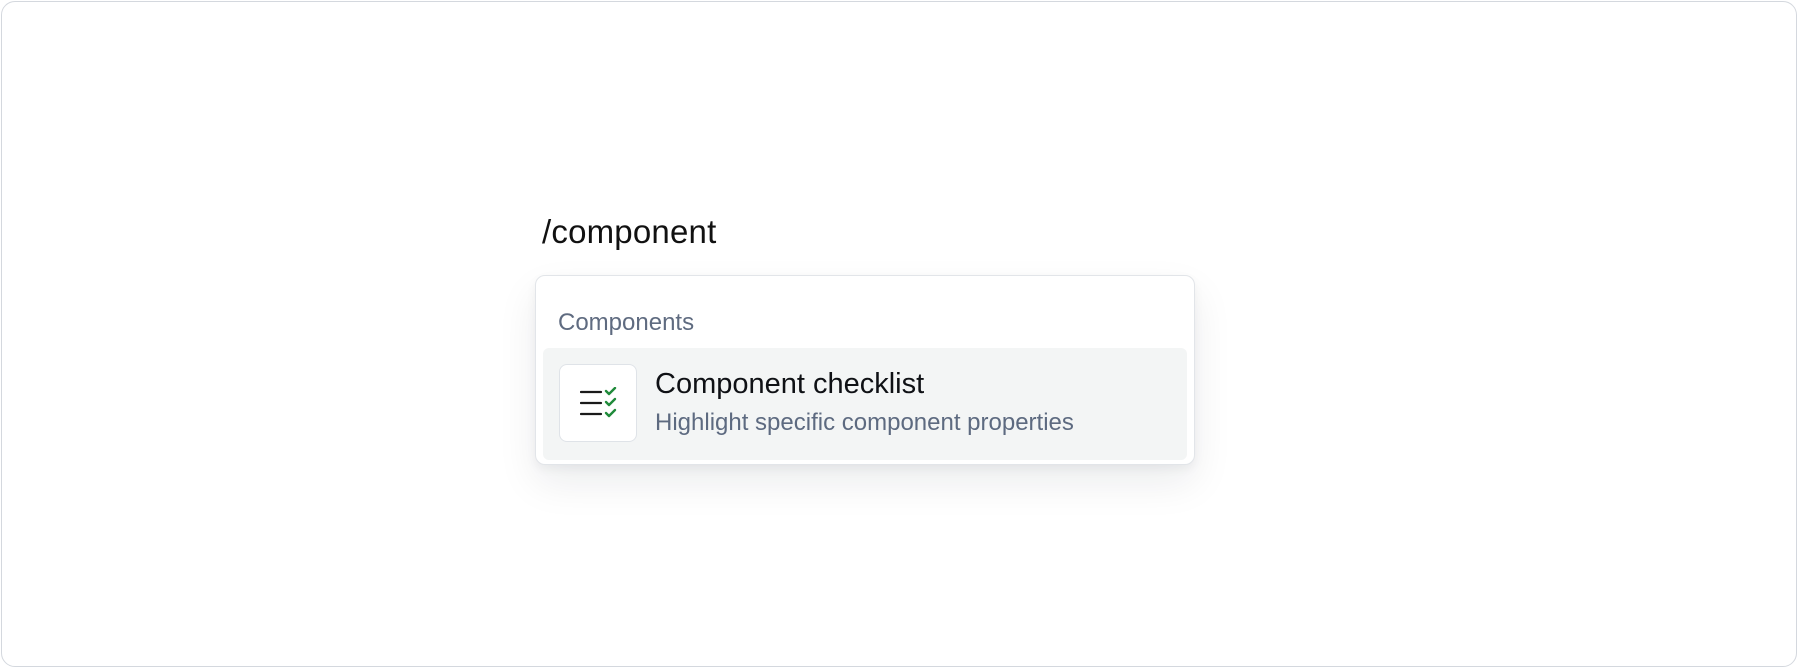  What do you see at coordinates (864, 422) in the screenshot?
I see `menu-item-subtitle: Highlight specific component properties` at bounding box center [864, 422].